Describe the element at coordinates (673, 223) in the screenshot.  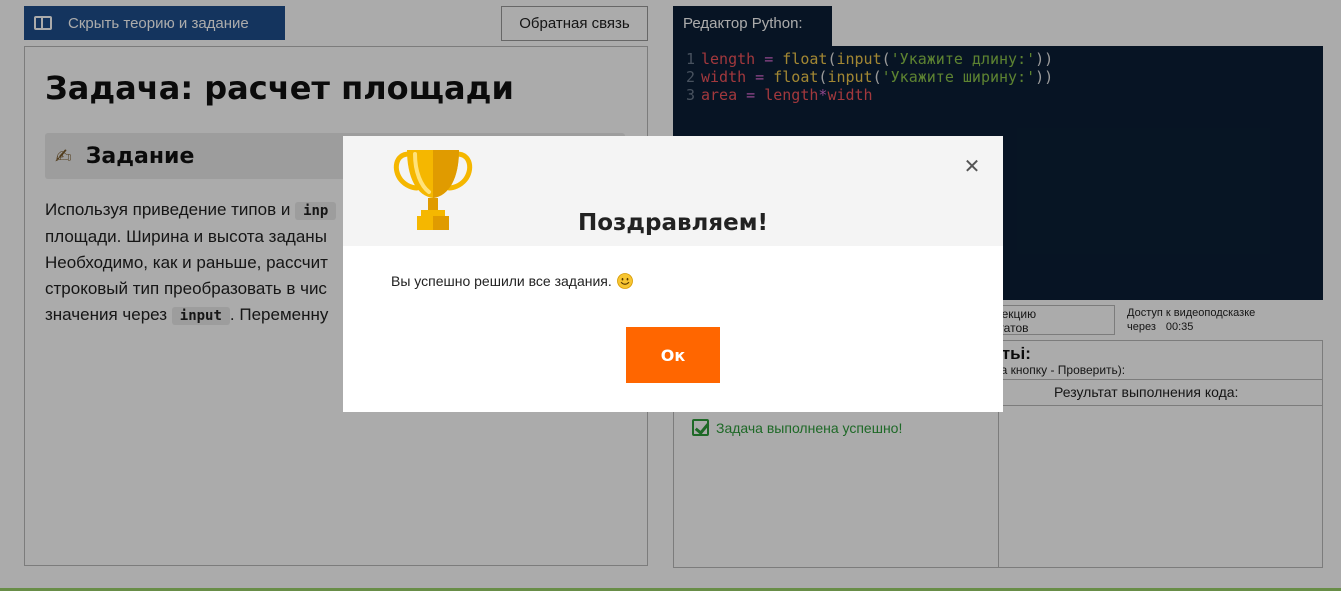
I see `dialog-title: Поздравляем!` at that location.